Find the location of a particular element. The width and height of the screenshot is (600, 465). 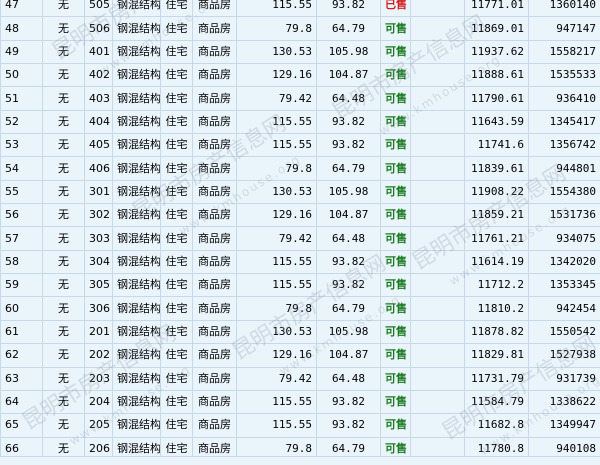

cell-room: 506 is located at coordinates (98, 28).